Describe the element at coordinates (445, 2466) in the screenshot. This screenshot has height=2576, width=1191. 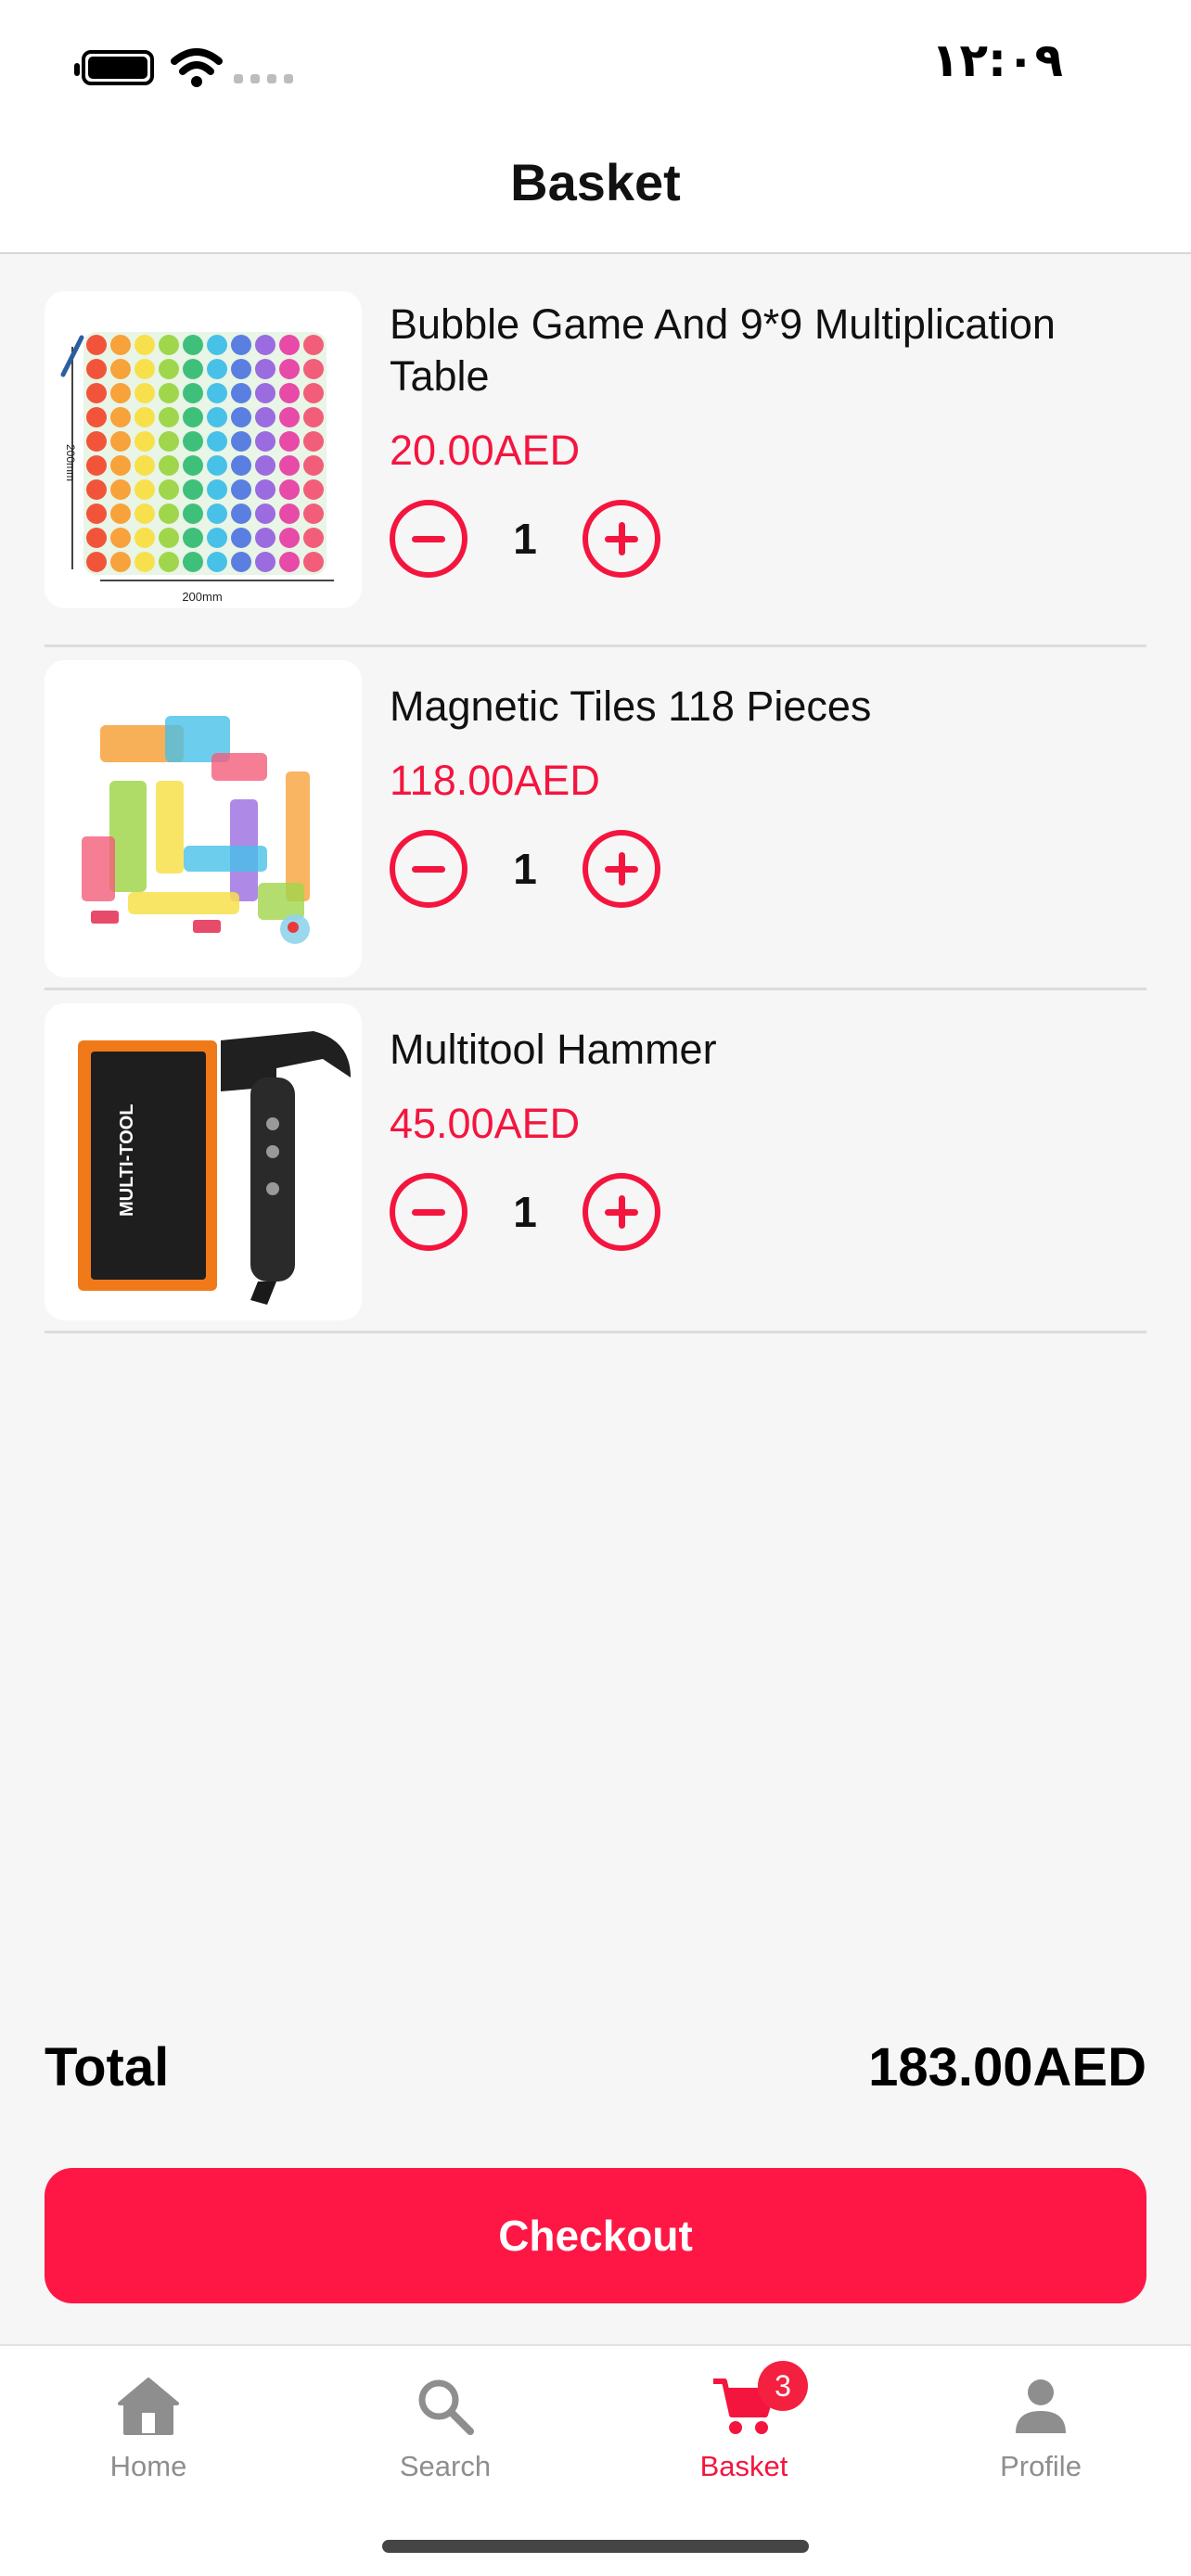
I see `tab-label: Search` at that location.